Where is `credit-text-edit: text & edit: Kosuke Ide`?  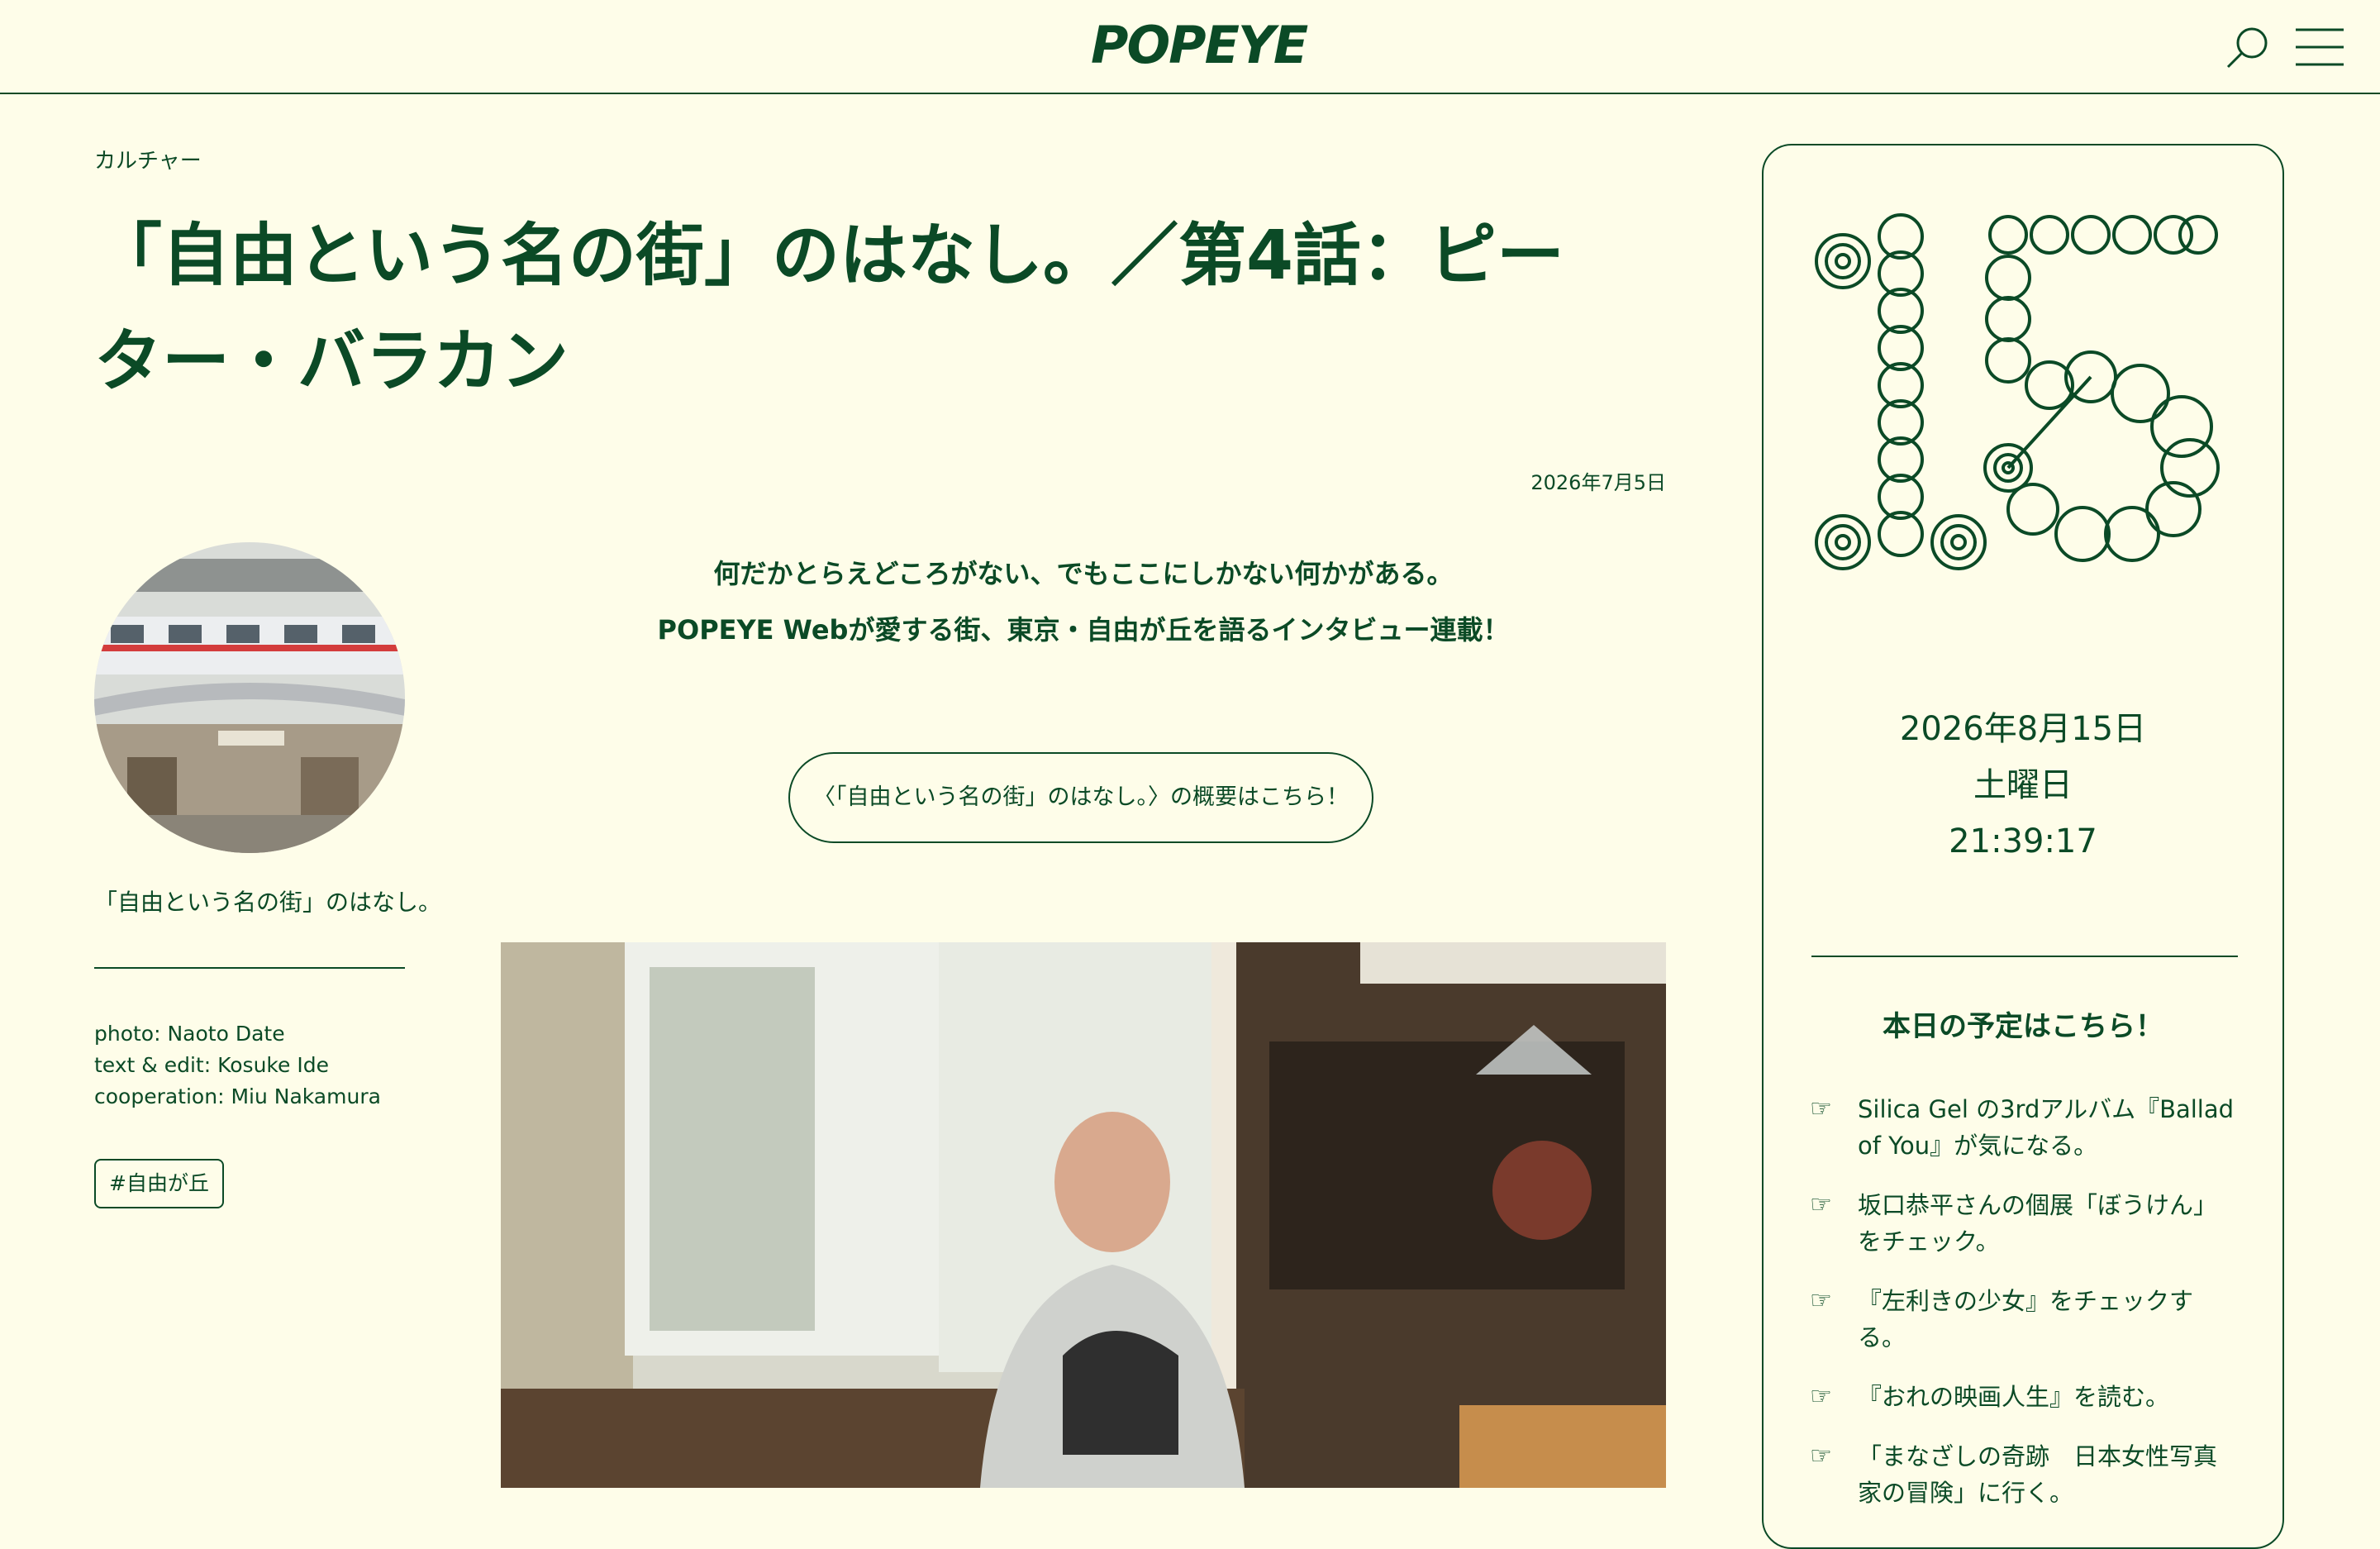
credit-text-edit: text & edit: Kosuke Ide is located at coordinates (211, 1065).